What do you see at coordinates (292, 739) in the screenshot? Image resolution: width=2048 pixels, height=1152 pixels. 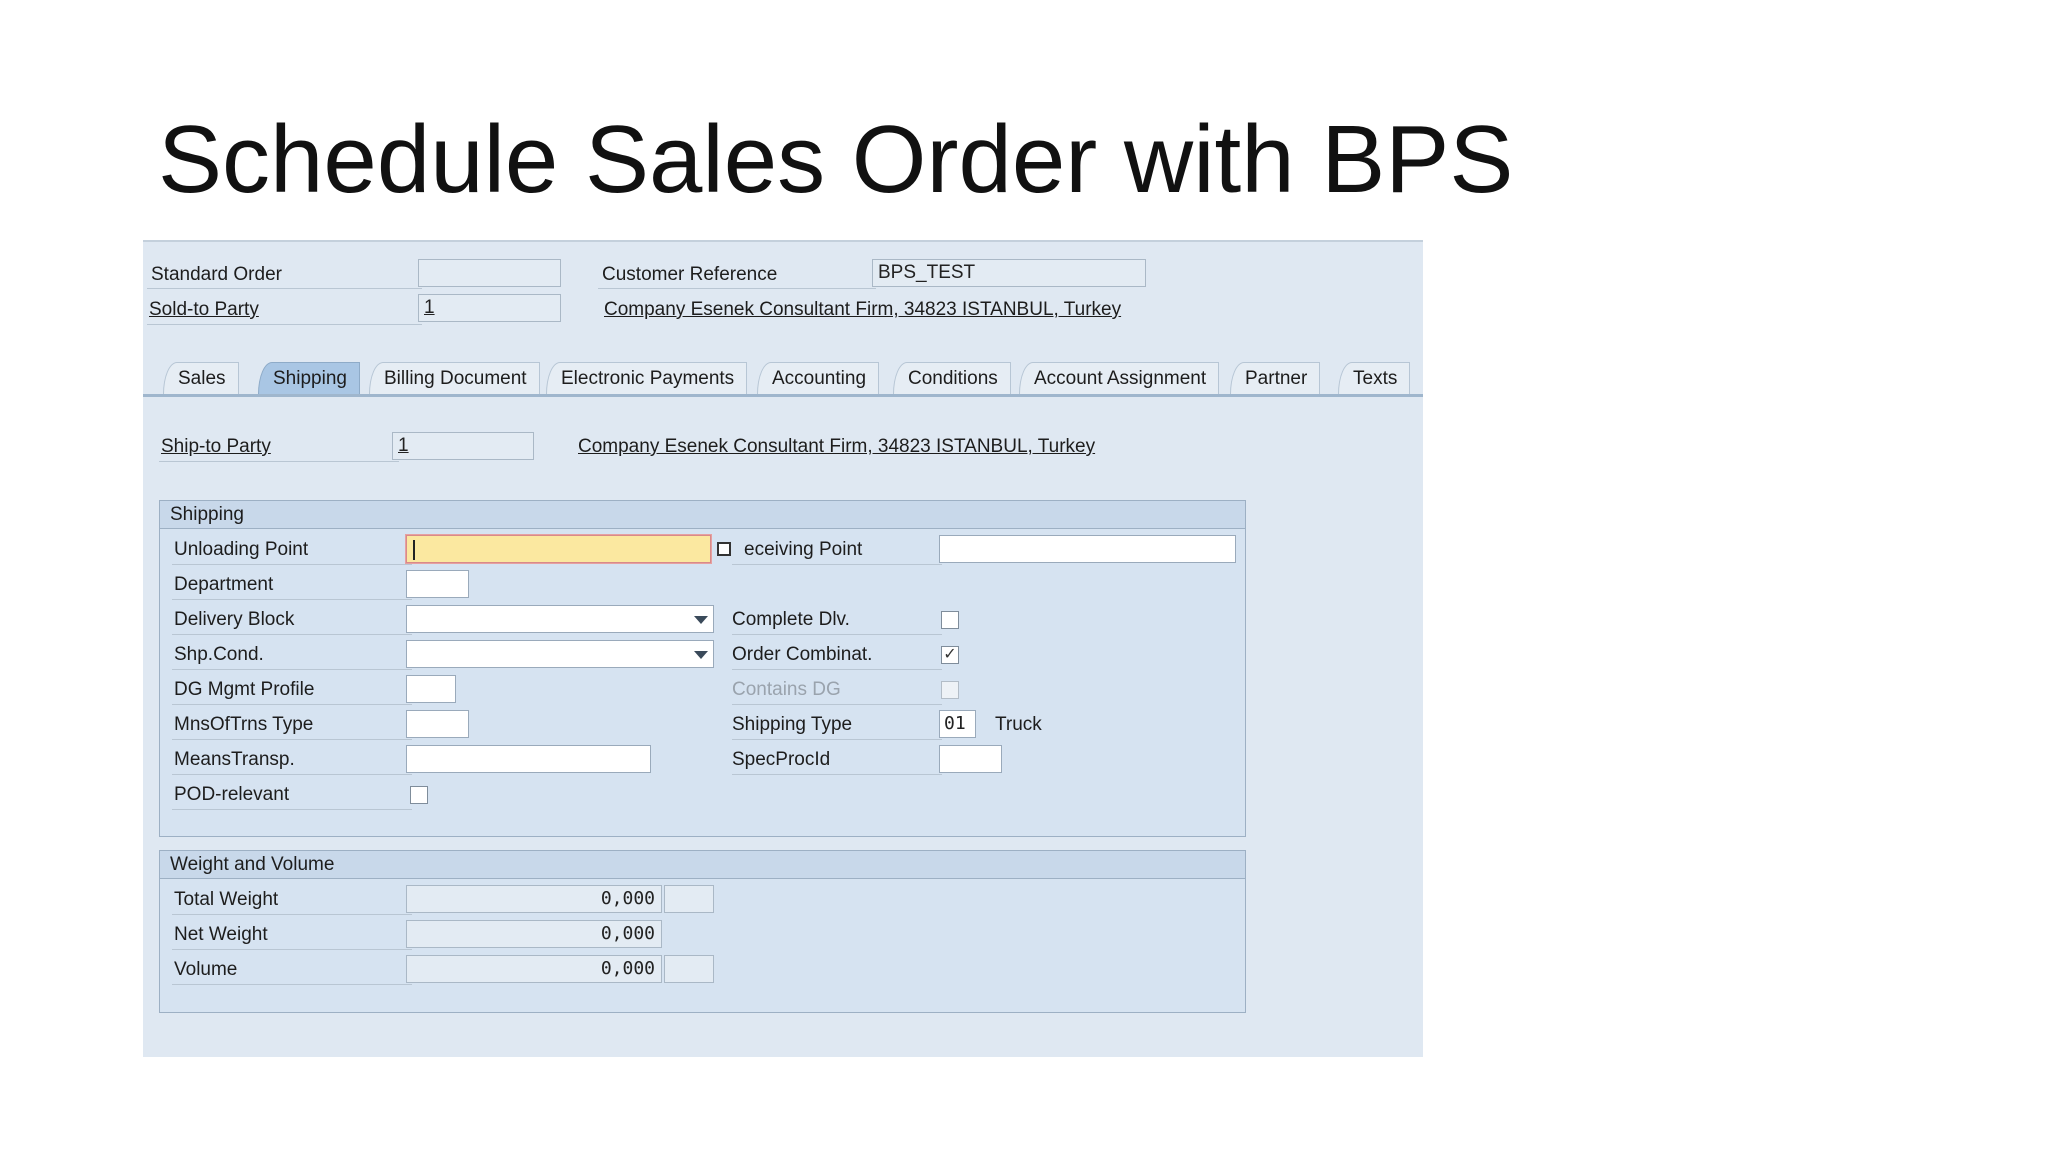 I see `mnsoftrns-underline` at bounding box center [292, 739].